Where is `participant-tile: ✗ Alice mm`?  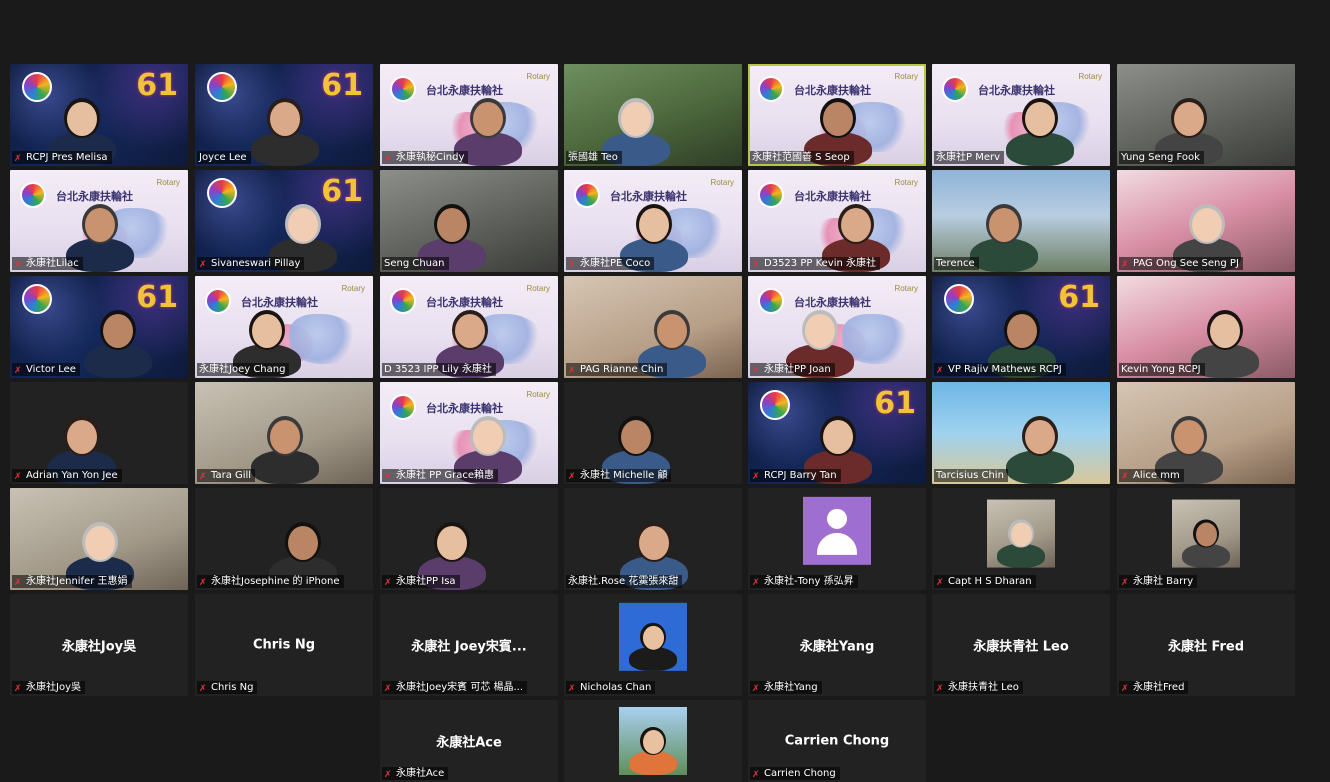
participant-tile: ✗ Alice mm is located at coordinates (1206, 433).